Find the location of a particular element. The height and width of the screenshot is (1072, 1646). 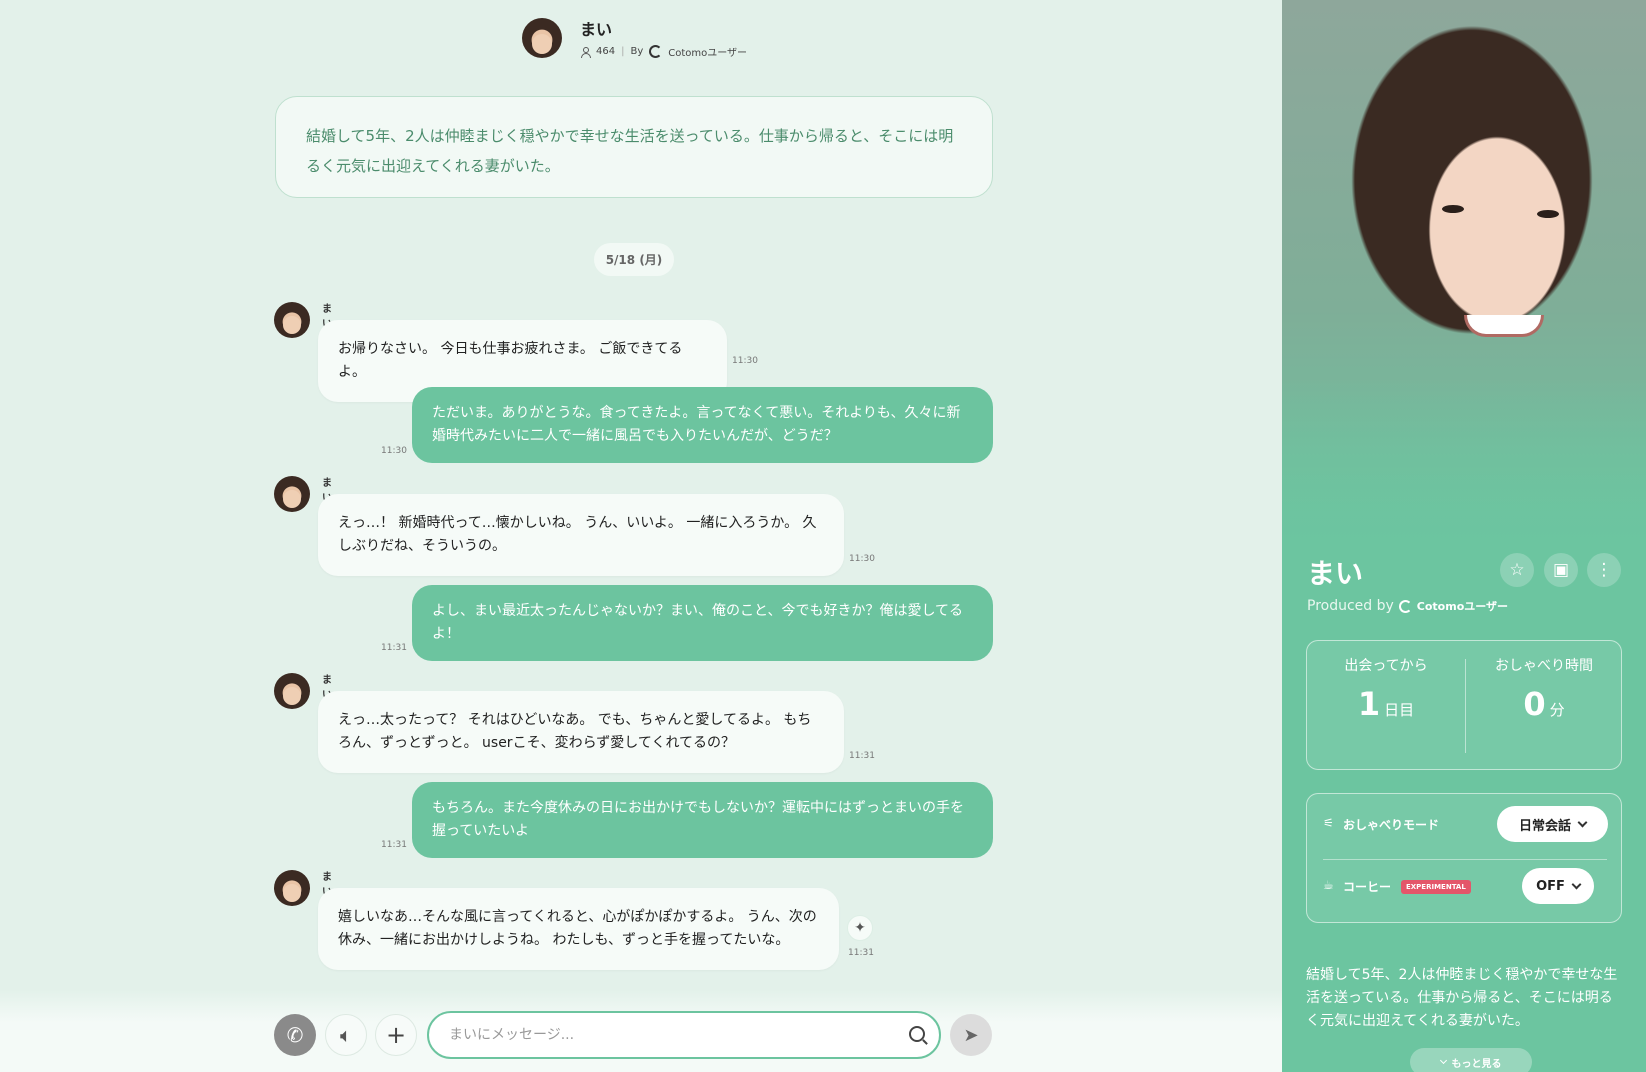

volume-button: 🔈︎ is located at coordinates (346, 1035).